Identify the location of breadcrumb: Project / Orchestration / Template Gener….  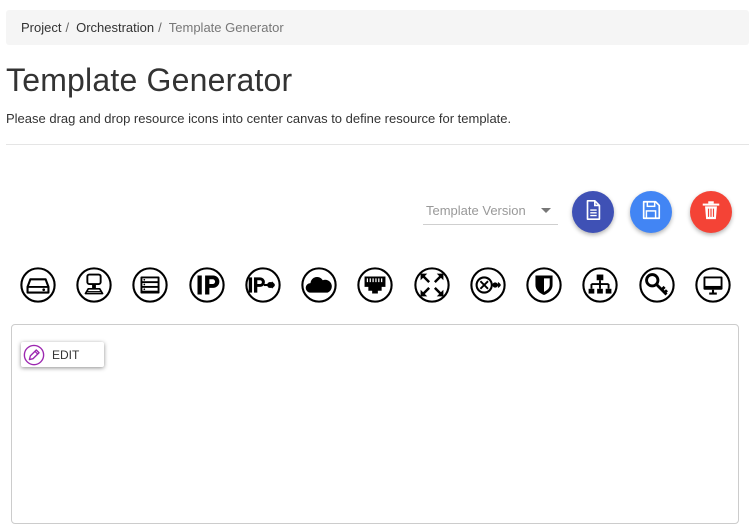
(377, 27).